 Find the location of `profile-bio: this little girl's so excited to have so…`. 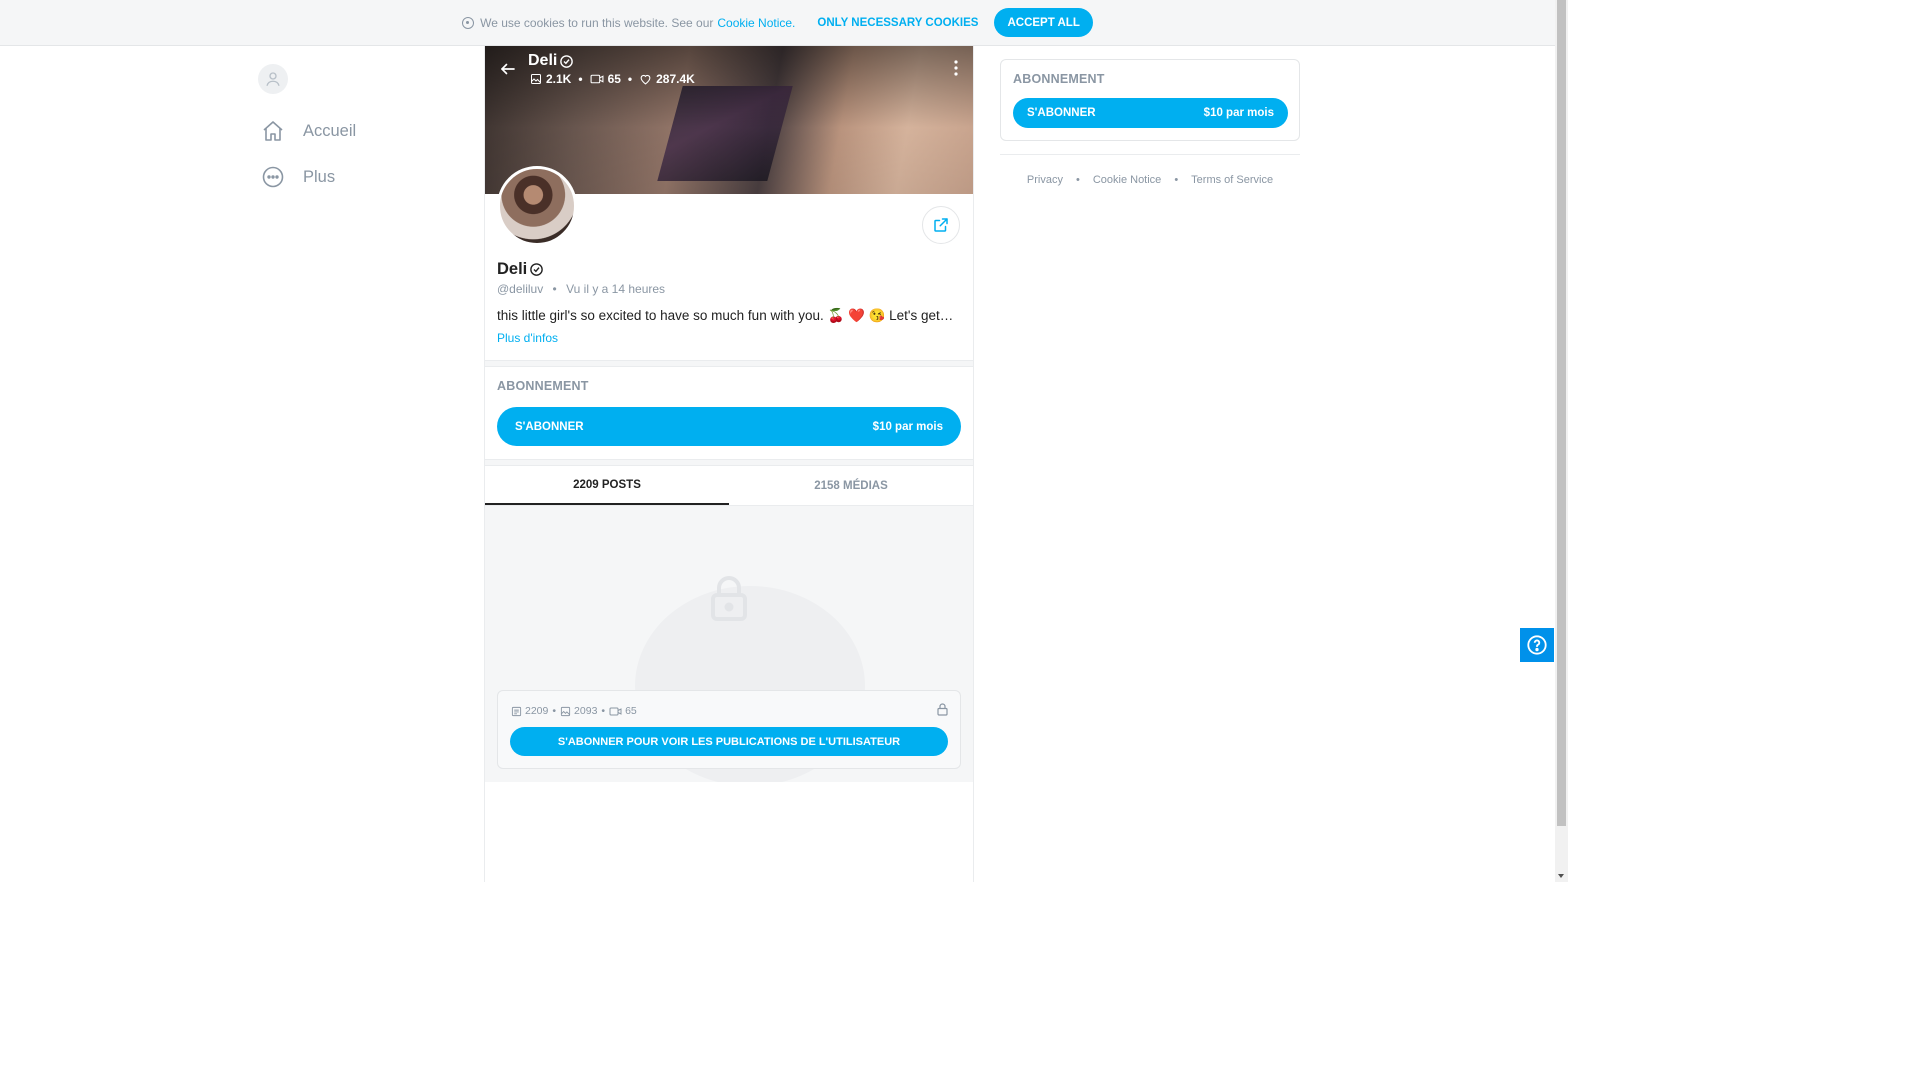

profile-bio: this little girl's so excited to have so… is located at coordinates (725, 315).